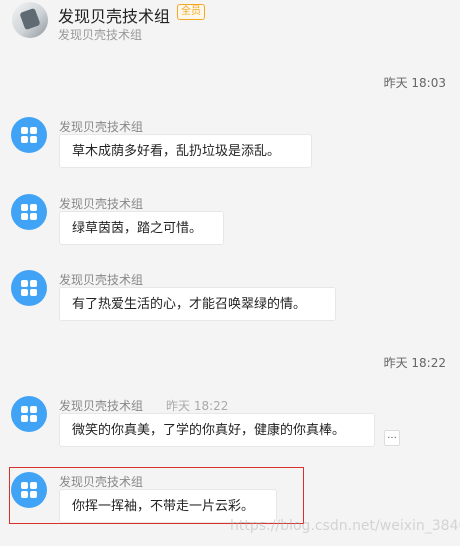  Describe the element at coordinates (30, 20) in the screenshot. I see `group-avatar` at that location.